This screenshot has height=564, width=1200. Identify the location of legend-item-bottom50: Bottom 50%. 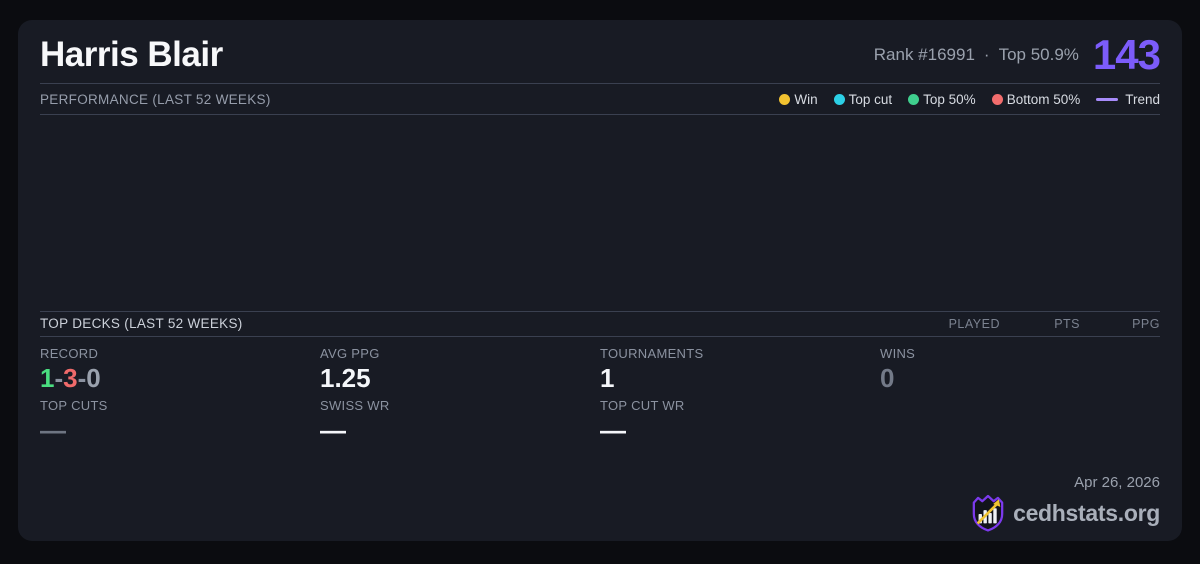
(1036, 99).